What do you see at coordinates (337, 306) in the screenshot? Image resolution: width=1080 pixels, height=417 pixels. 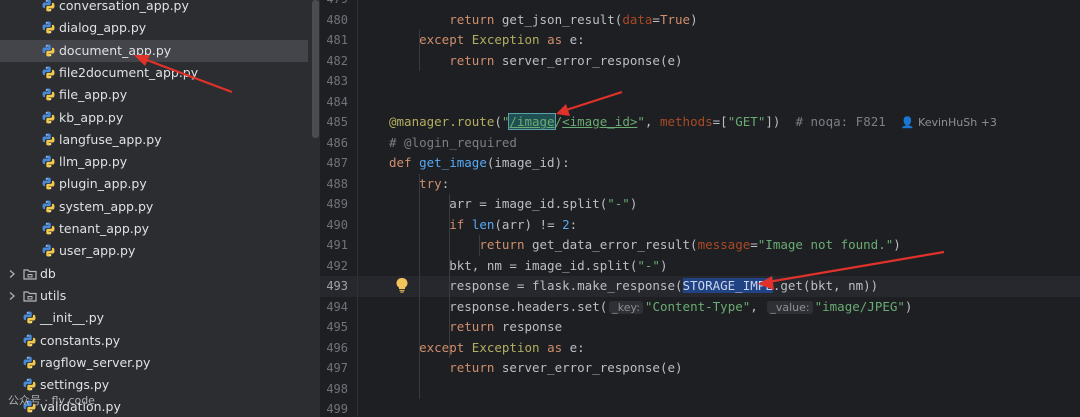 I see `line-number: 494` at bounding box center [337, 306].